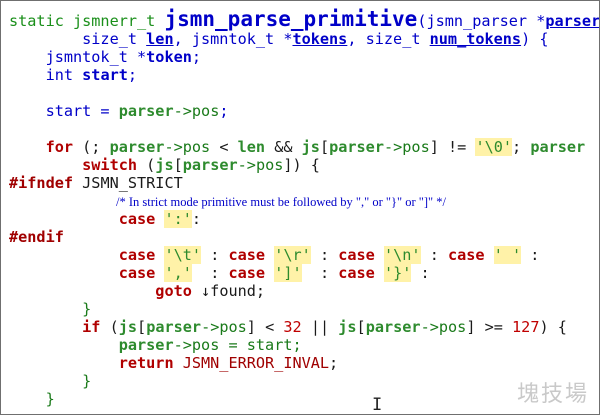  I want to click on code-line-15: case ',' : case ']' : case '}' :, so click(219, 273).